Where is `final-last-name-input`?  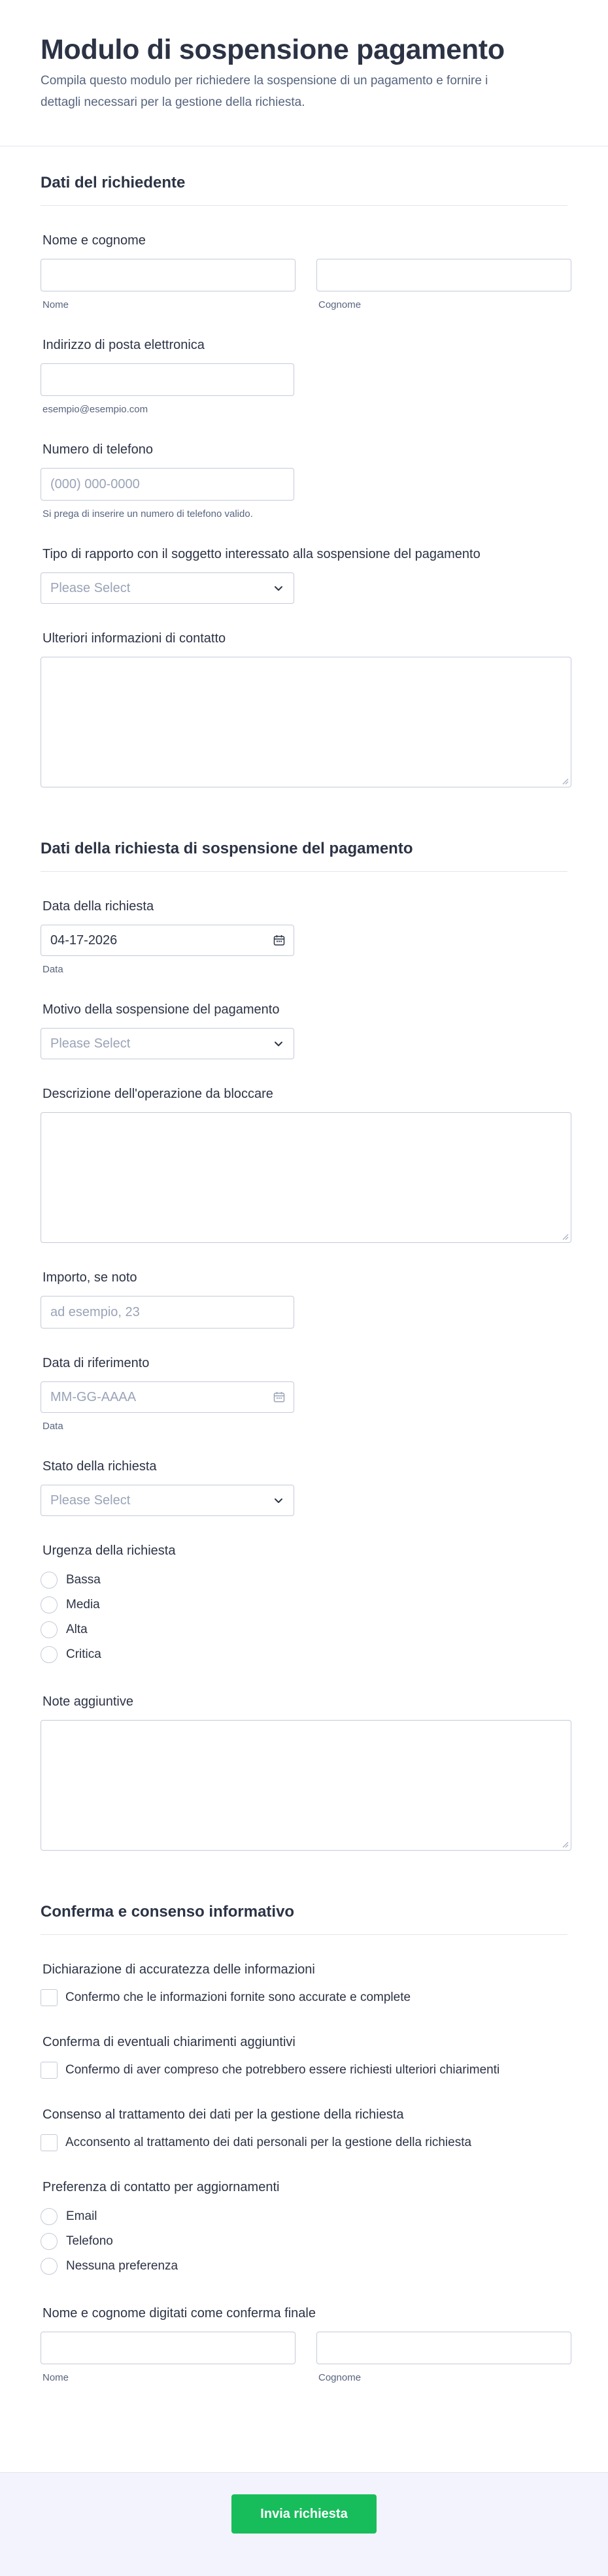 final-last-name-input is located at coordinates (443, 2348).